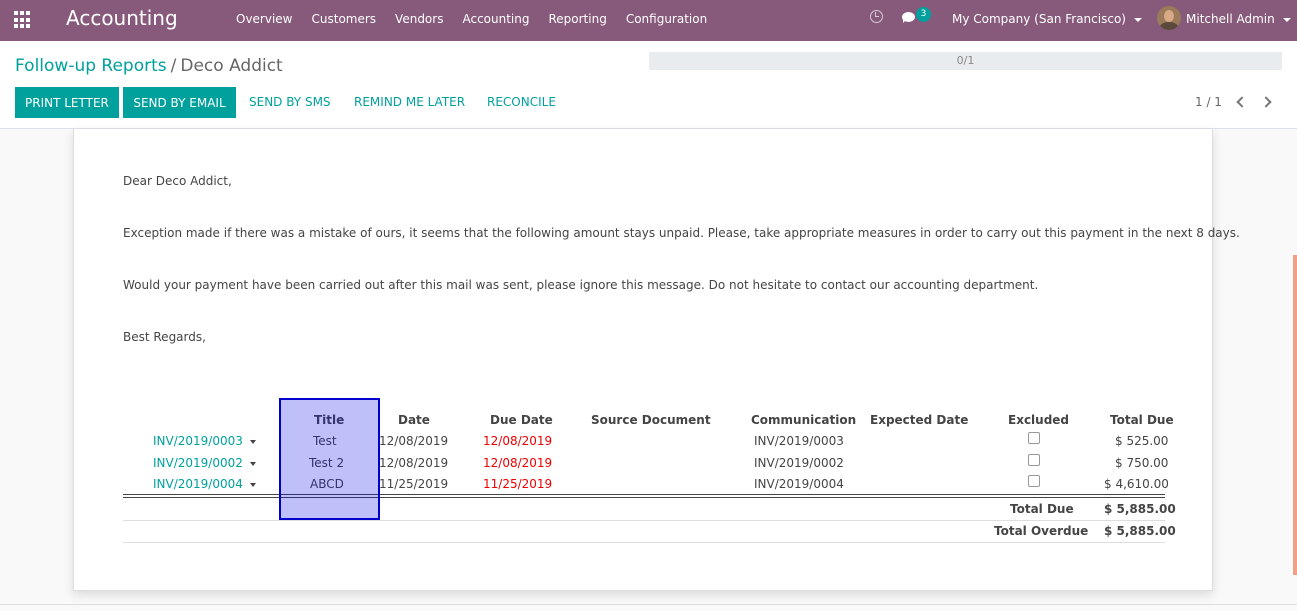 This screenshot has height=611, width=1297. I want to click on breadcrumb: Follow-up Reports / Deco Addict, so click(149, 66).